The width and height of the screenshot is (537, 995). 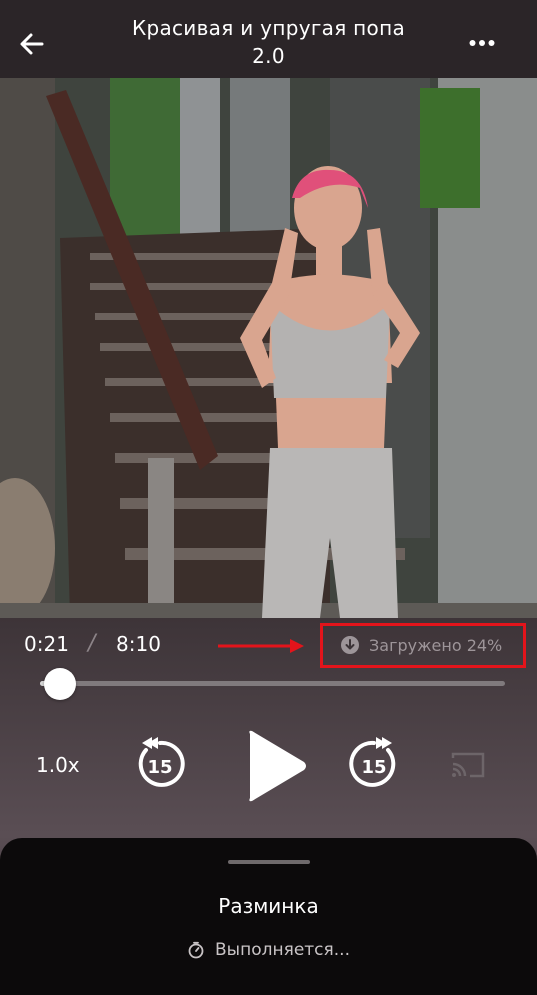 I want to click on play-icon, so click(x=277, y=766).